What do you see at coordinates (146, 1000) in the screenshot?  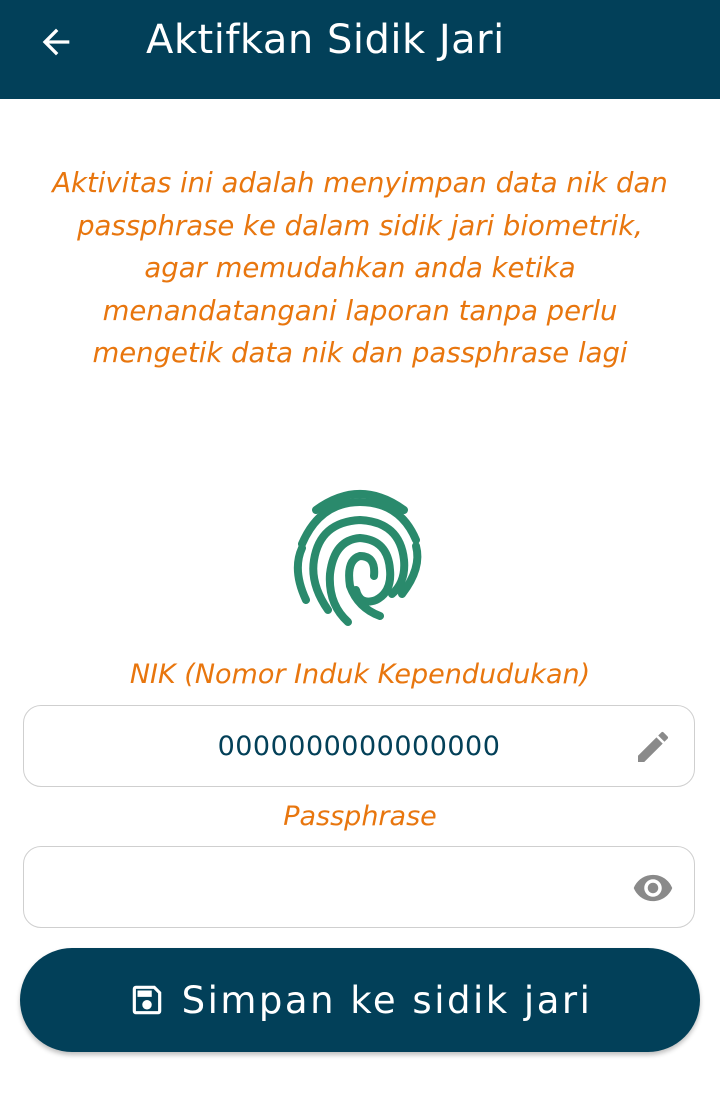 I see `save-icon` at bounding box center [146, 1000].